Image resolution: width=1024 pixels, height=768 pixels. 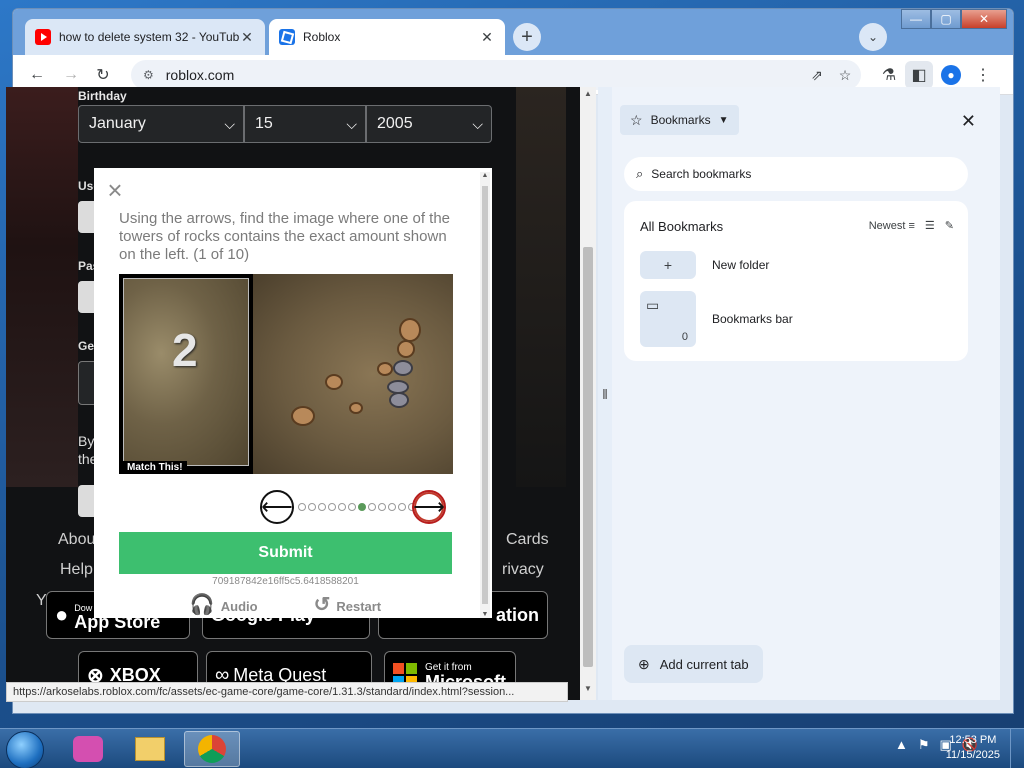 I want to click on taskbar-app-explorer, so click(x=150, y=749).